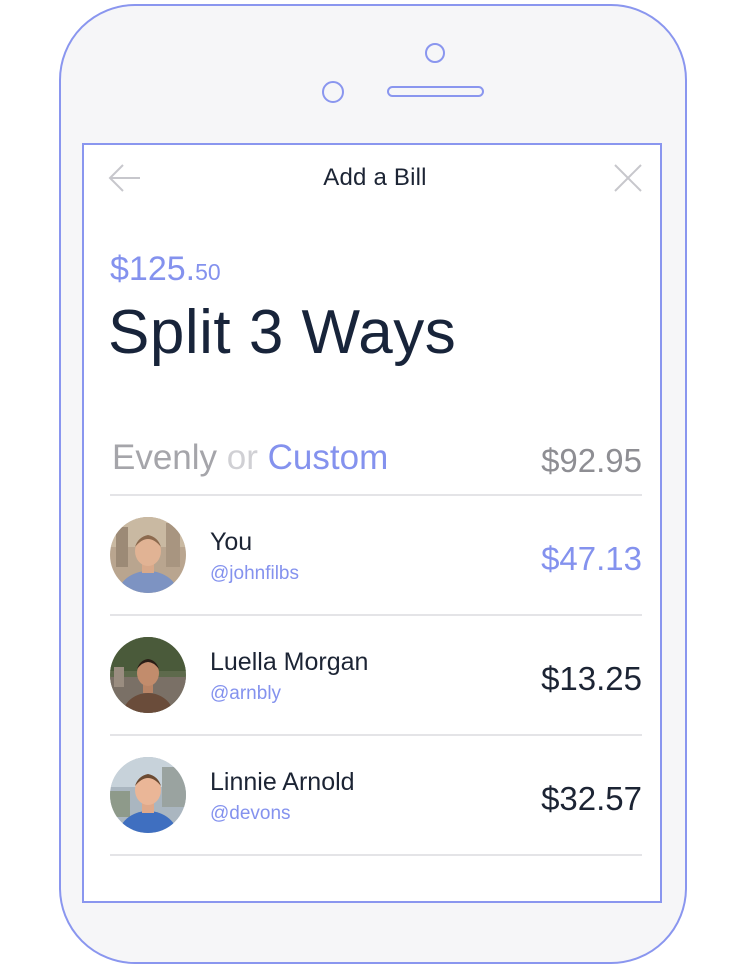 Image resolution: width=750 pixels, height=964 pixels. I want to click on person-row-you: You @johnfilbs $47.13, so click(376, 556).